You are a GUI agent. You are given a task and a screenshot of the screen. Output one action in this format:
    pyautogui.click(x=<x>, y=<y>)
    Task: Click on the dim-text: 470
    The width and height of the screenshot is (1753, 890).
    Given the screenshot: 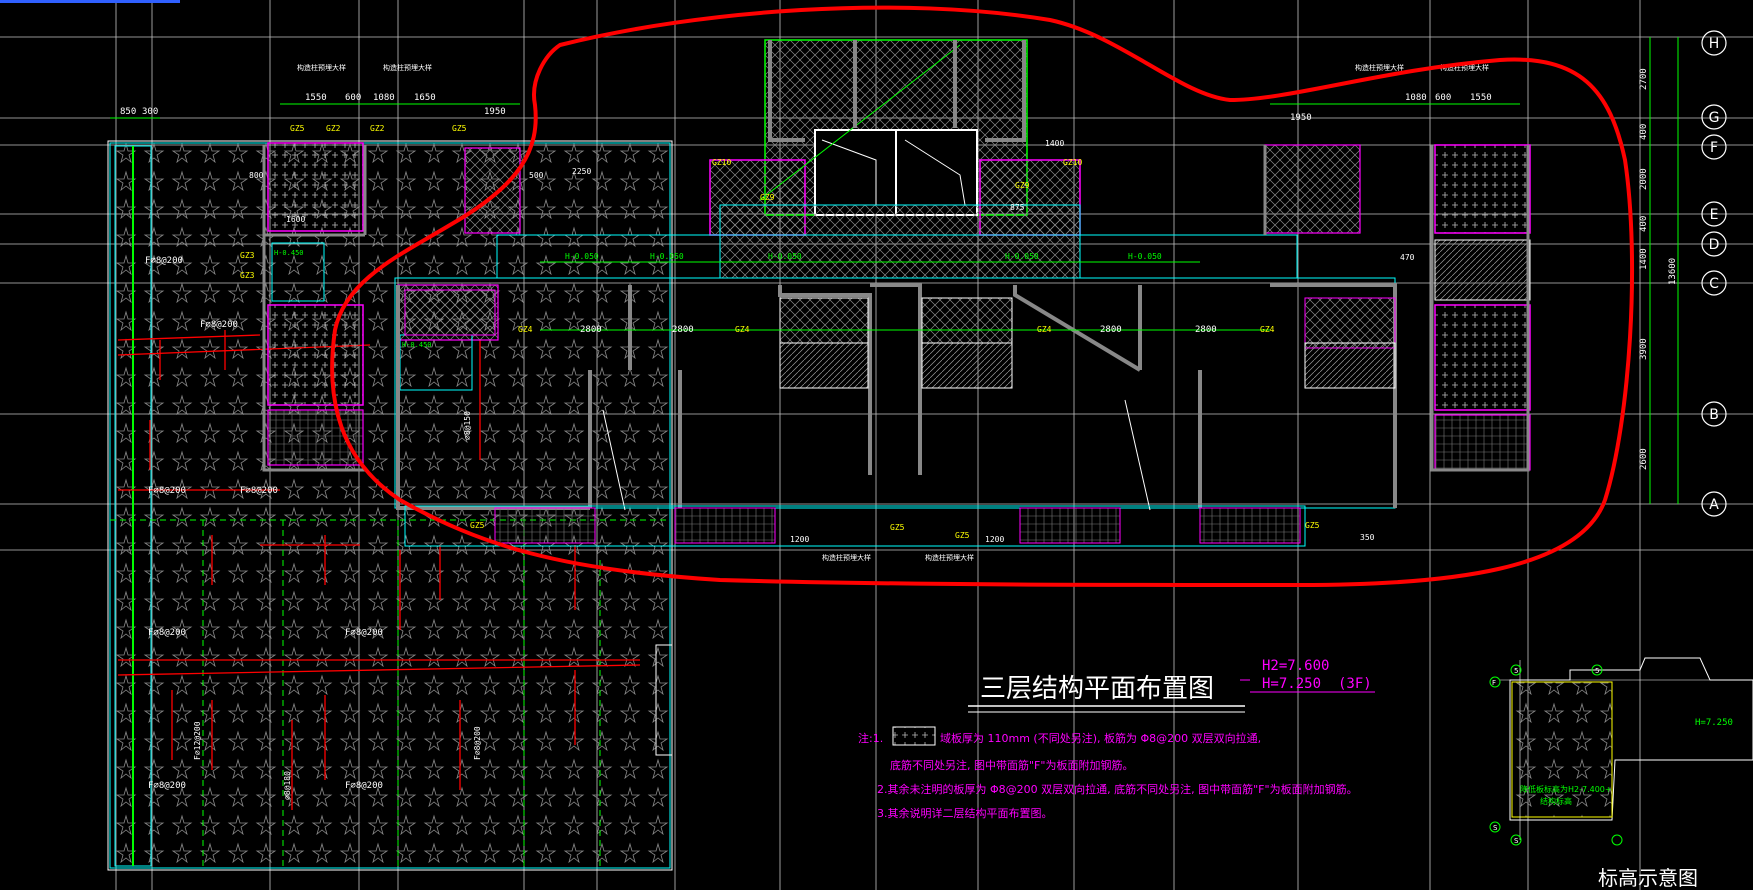 What is the action you would take?
    pyautogui.click(x=1407, y=257)
    